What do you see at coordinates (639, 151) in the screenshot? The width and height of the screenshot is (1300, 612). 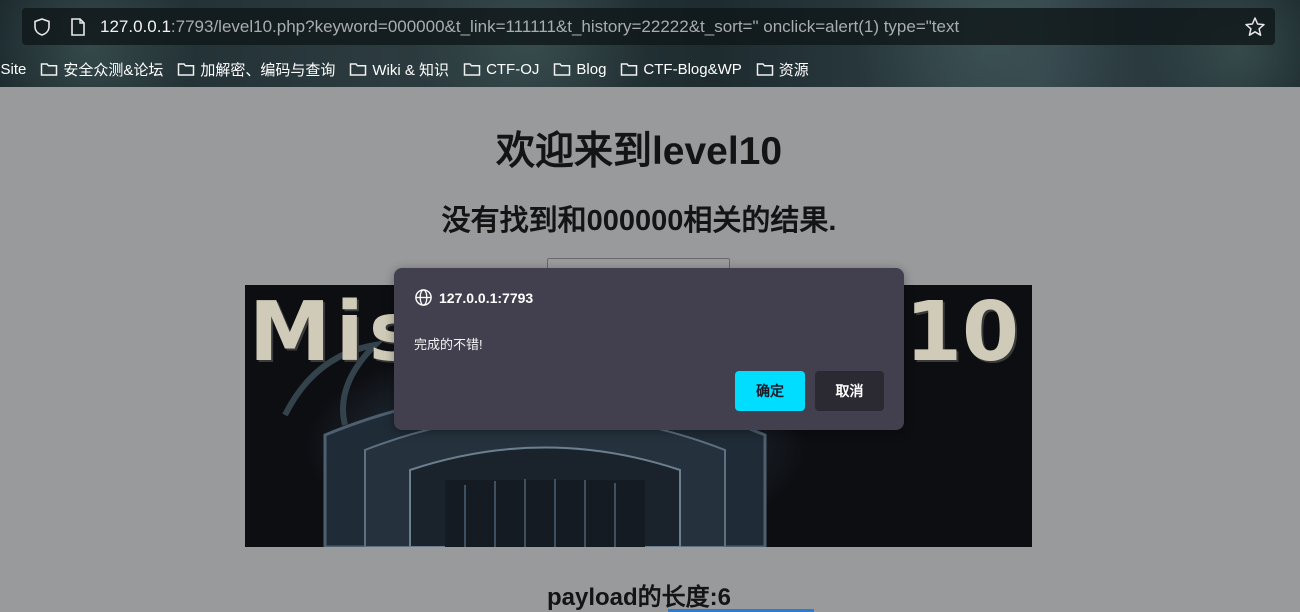 I see `page-title: 欢迎来到level10` at bounding box center [639, 151].